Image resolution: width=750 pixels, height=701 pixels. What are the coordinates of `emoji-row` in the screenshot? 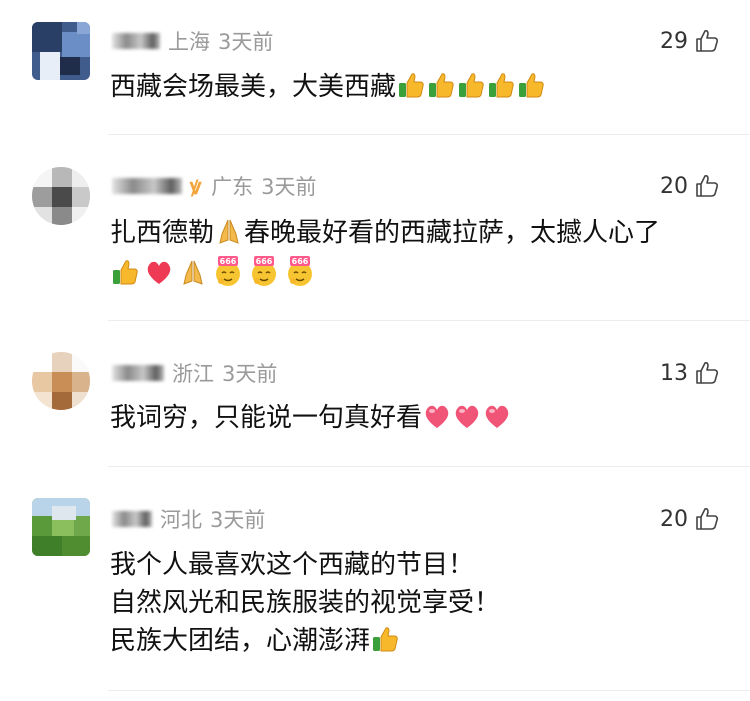 It's located at (213, 272).